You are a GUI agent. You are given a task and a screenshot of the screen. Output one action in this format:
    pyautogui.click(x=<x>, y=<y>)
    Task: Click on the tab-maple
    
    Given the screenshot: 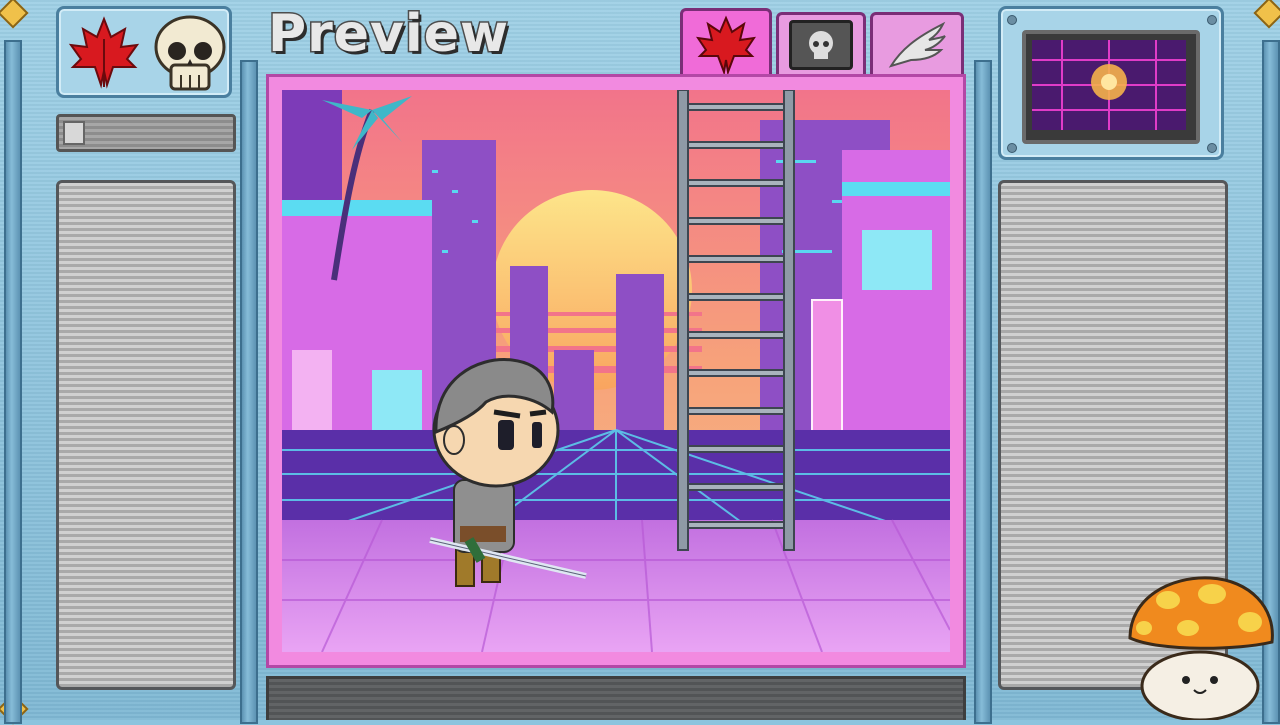 What is the action you would take?
    pyautogui.click(x=726, y=42)
    